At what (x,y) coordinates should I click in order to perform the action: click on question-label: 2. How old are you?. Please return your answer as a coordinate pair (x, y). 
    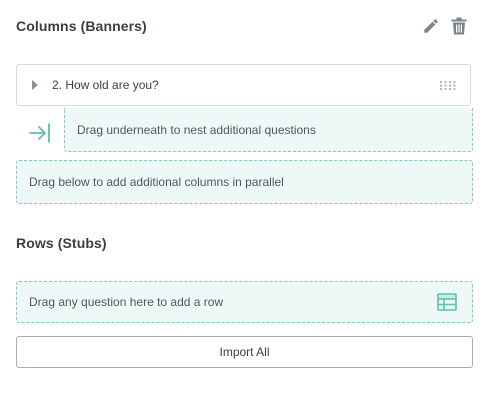
    Looking at the image, I should click on (105, 85).